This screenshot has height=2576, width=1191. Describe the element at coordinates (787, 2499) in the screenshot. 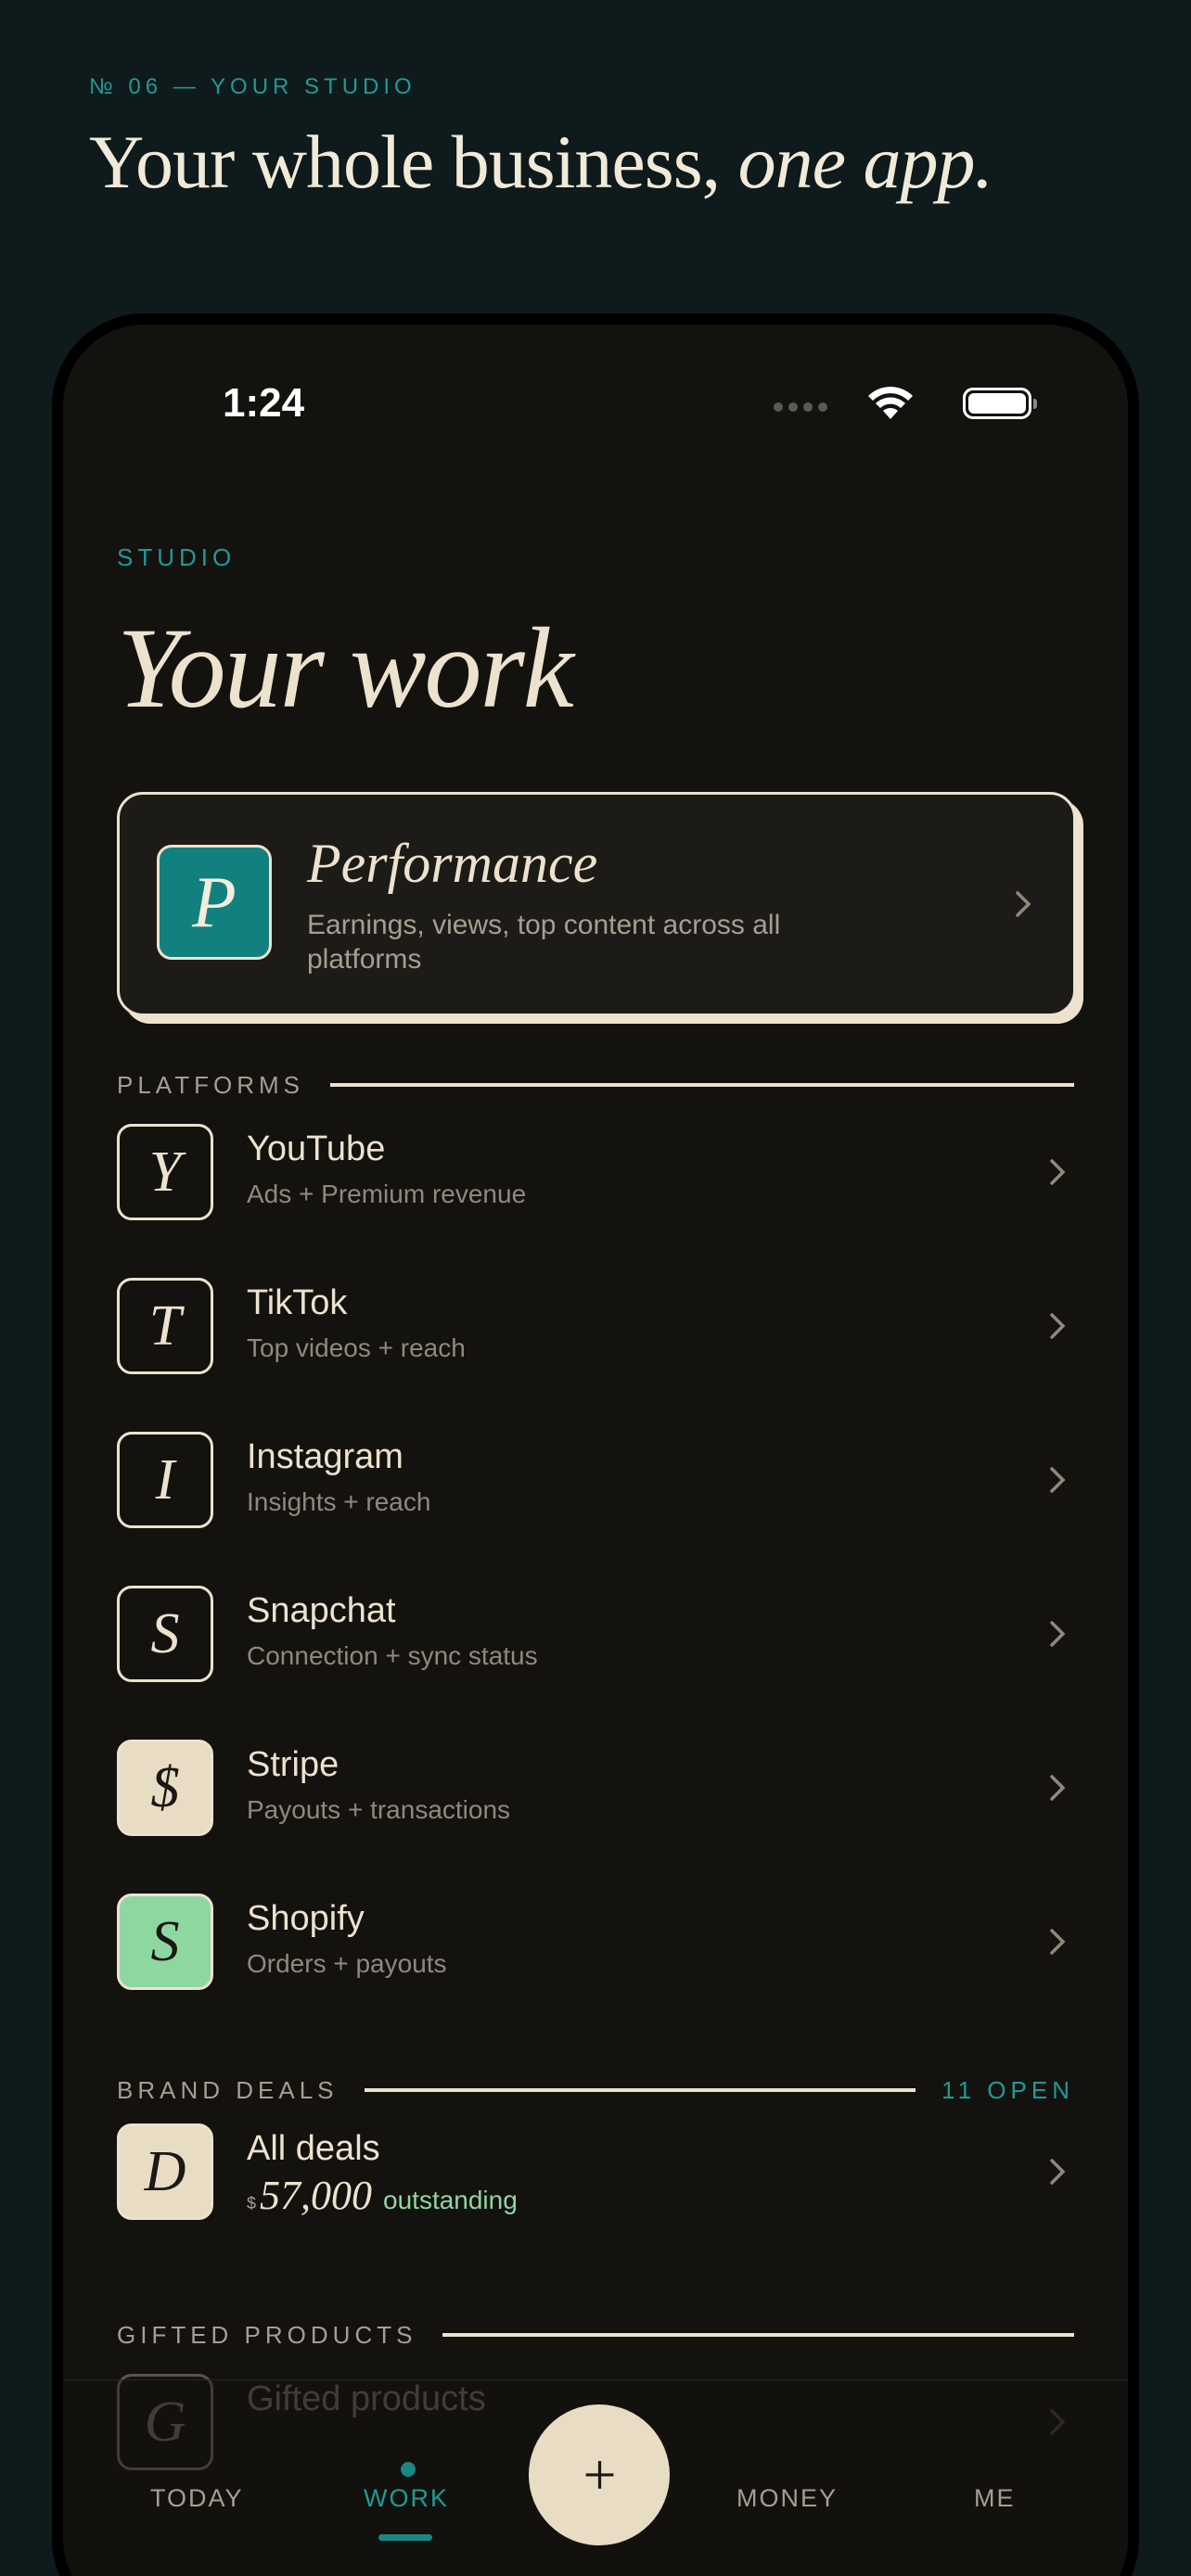

I see `tab-money: MONEY` at that location.